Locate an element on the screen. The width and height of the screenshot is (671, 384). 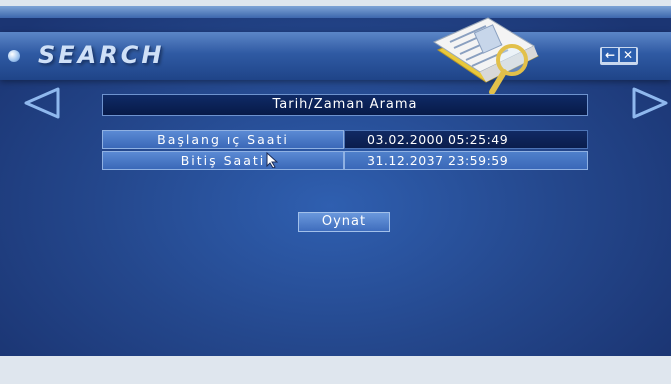
end-time-value: 31.12.2037 23:59:59 is located at coordinates (466, 160).